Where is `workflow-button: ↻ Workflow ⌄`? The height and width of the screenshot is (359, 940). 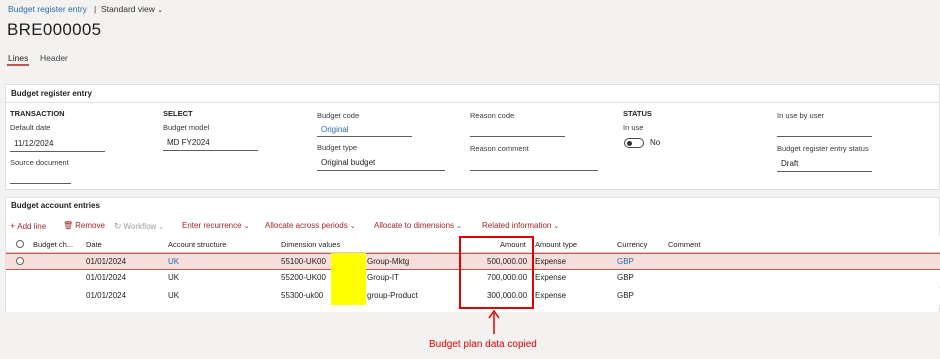
workflow-button: ↻ Workflow ⌄ is located at coordinates (139, 226).